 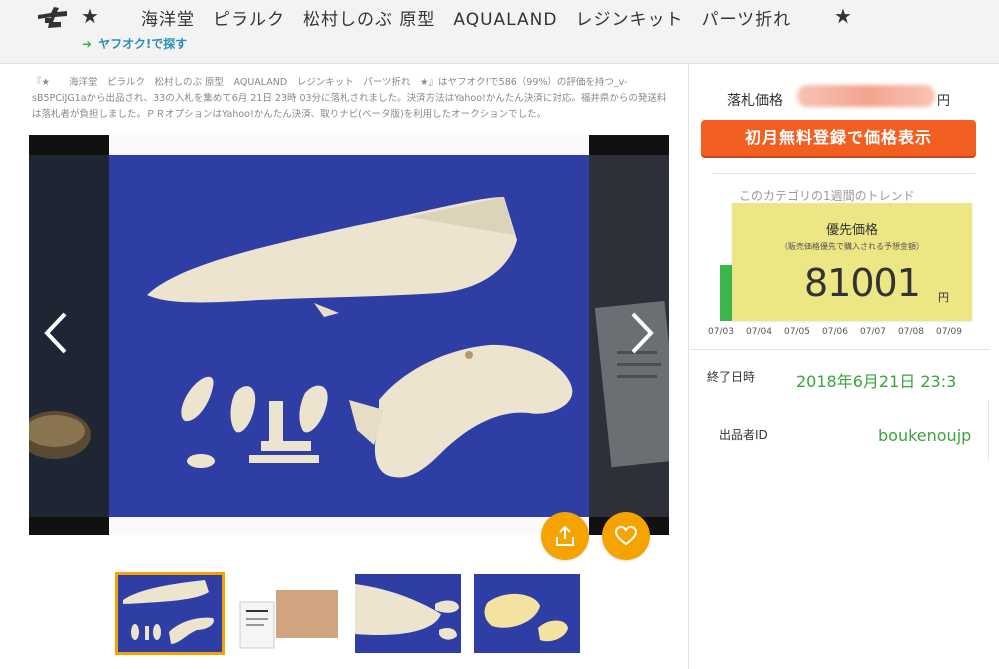 I want to click on heart-icon, so click(x=626, y=535).